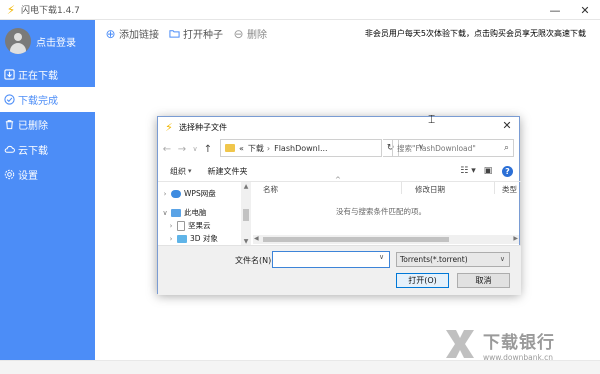  Describe the element at coordinates (28, 176) in the screenshot. I see `sidebar-item-label: 设置` at that location.